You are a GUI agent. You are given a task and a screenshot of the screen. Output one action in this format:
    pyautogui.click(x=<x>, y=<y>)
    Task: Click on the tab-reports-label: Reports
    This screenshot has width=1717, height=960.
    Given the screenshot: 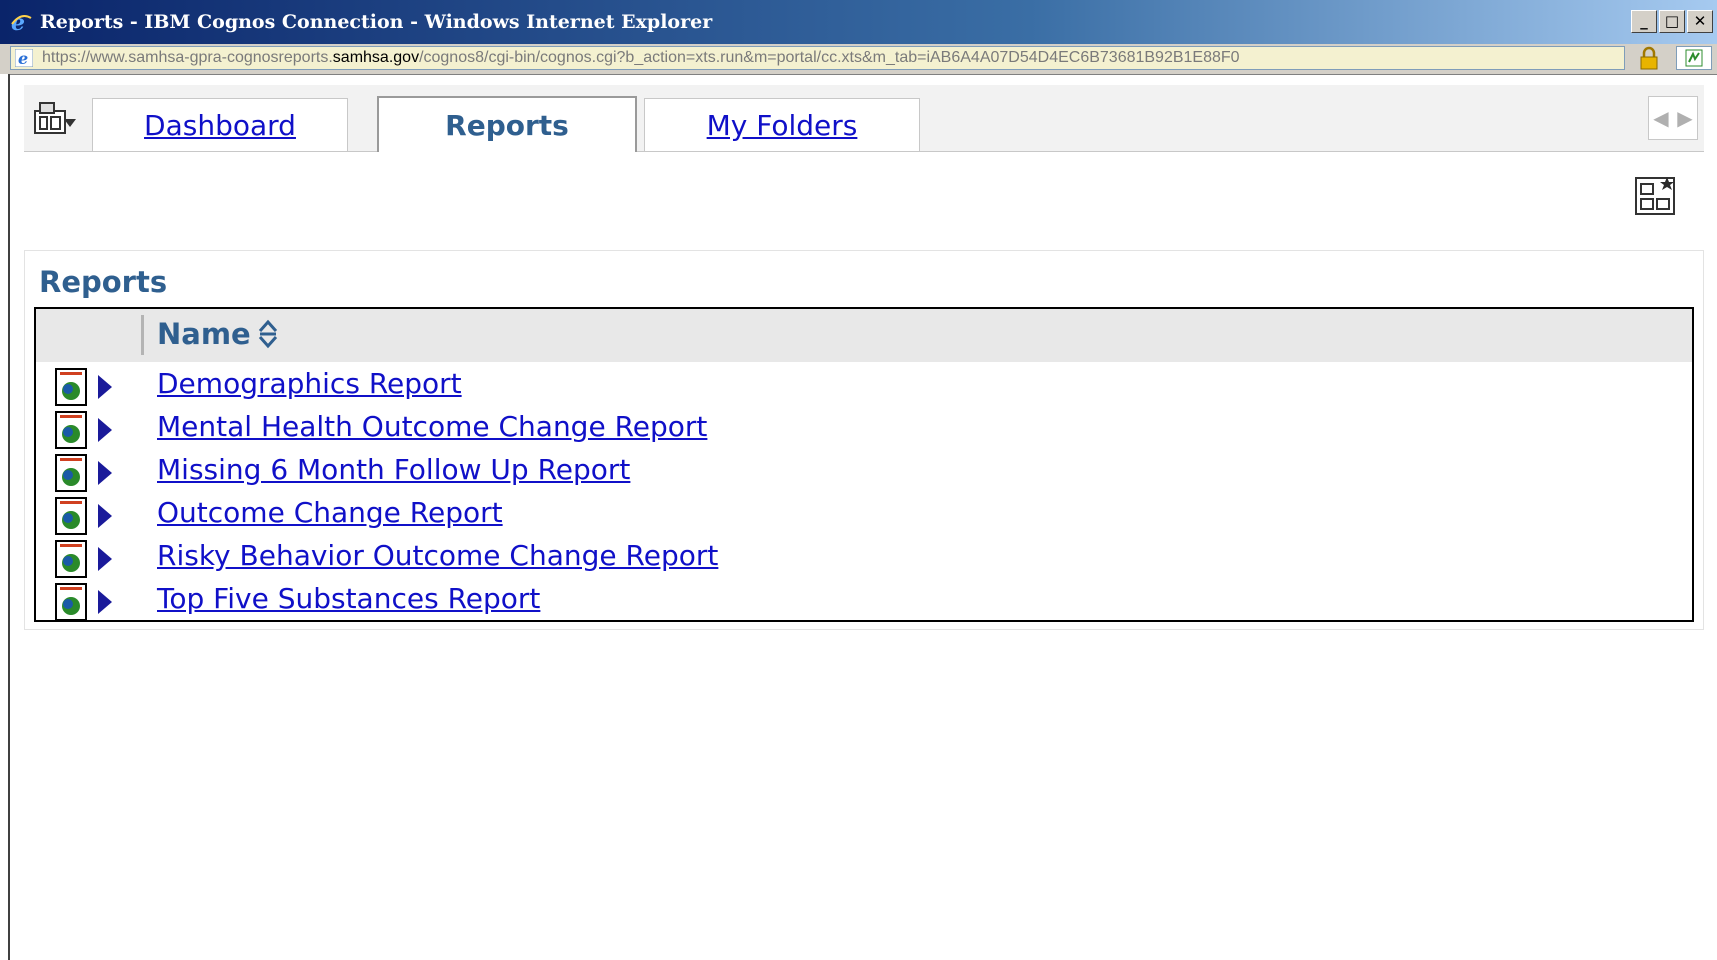 What is the action you would take?
    pyautogui.click(x=507, y=125)
    